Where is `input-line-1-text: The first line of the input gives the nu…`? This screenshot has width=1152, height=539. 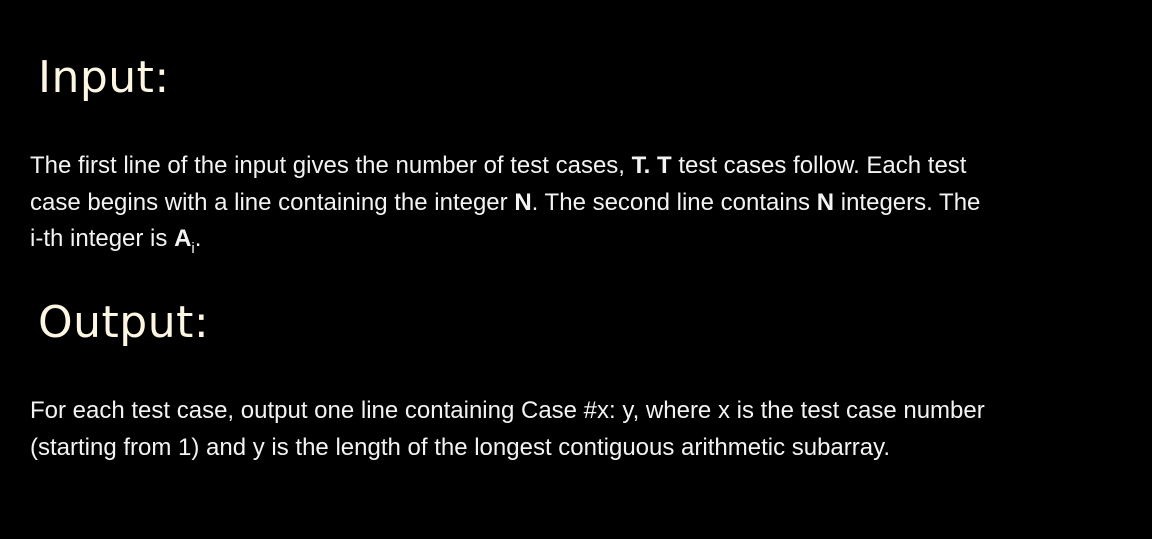 input-line-1-text: The first line of the input gives the nu… is located at coordinates (331, 165).